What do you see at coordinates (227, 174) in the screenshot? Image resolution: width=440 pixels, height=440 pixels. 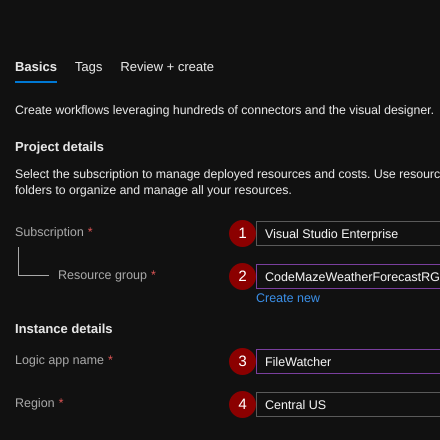 I see `section-description: Select the subscription to manage deployed resources and costs. Use resourc` at bounding box center [227, 174].